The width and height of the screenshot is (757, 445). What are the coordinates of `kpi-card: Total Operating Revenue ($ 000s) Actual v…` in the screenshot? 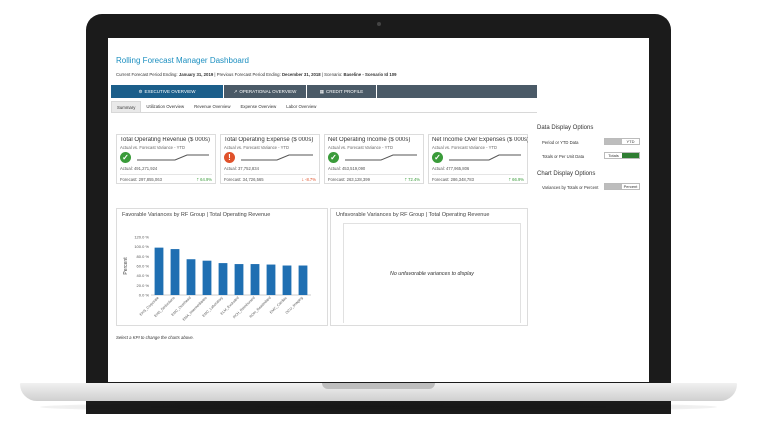 It's located at (166, 159).